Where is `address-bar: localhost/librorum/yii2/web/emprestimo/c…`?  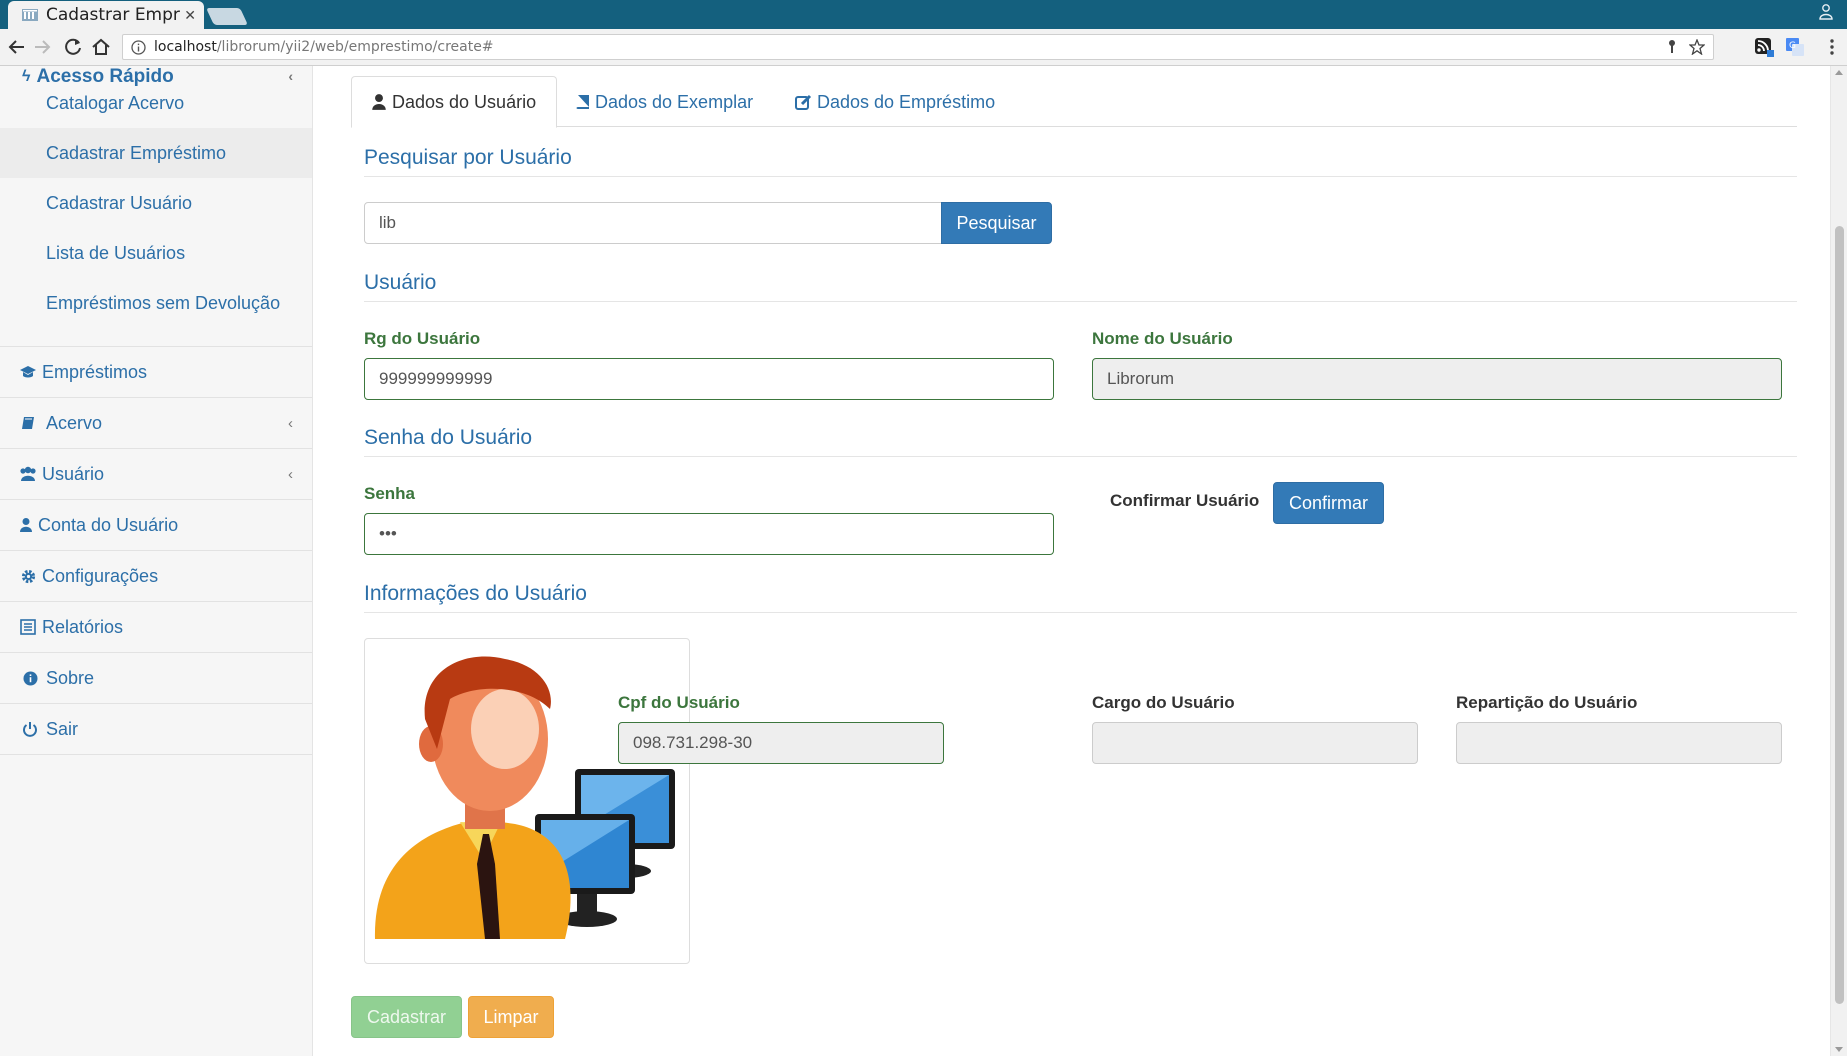
address-bar: localhost/librorum/yii2/web/emprestimo/c… is located at coordinates (918, 47).